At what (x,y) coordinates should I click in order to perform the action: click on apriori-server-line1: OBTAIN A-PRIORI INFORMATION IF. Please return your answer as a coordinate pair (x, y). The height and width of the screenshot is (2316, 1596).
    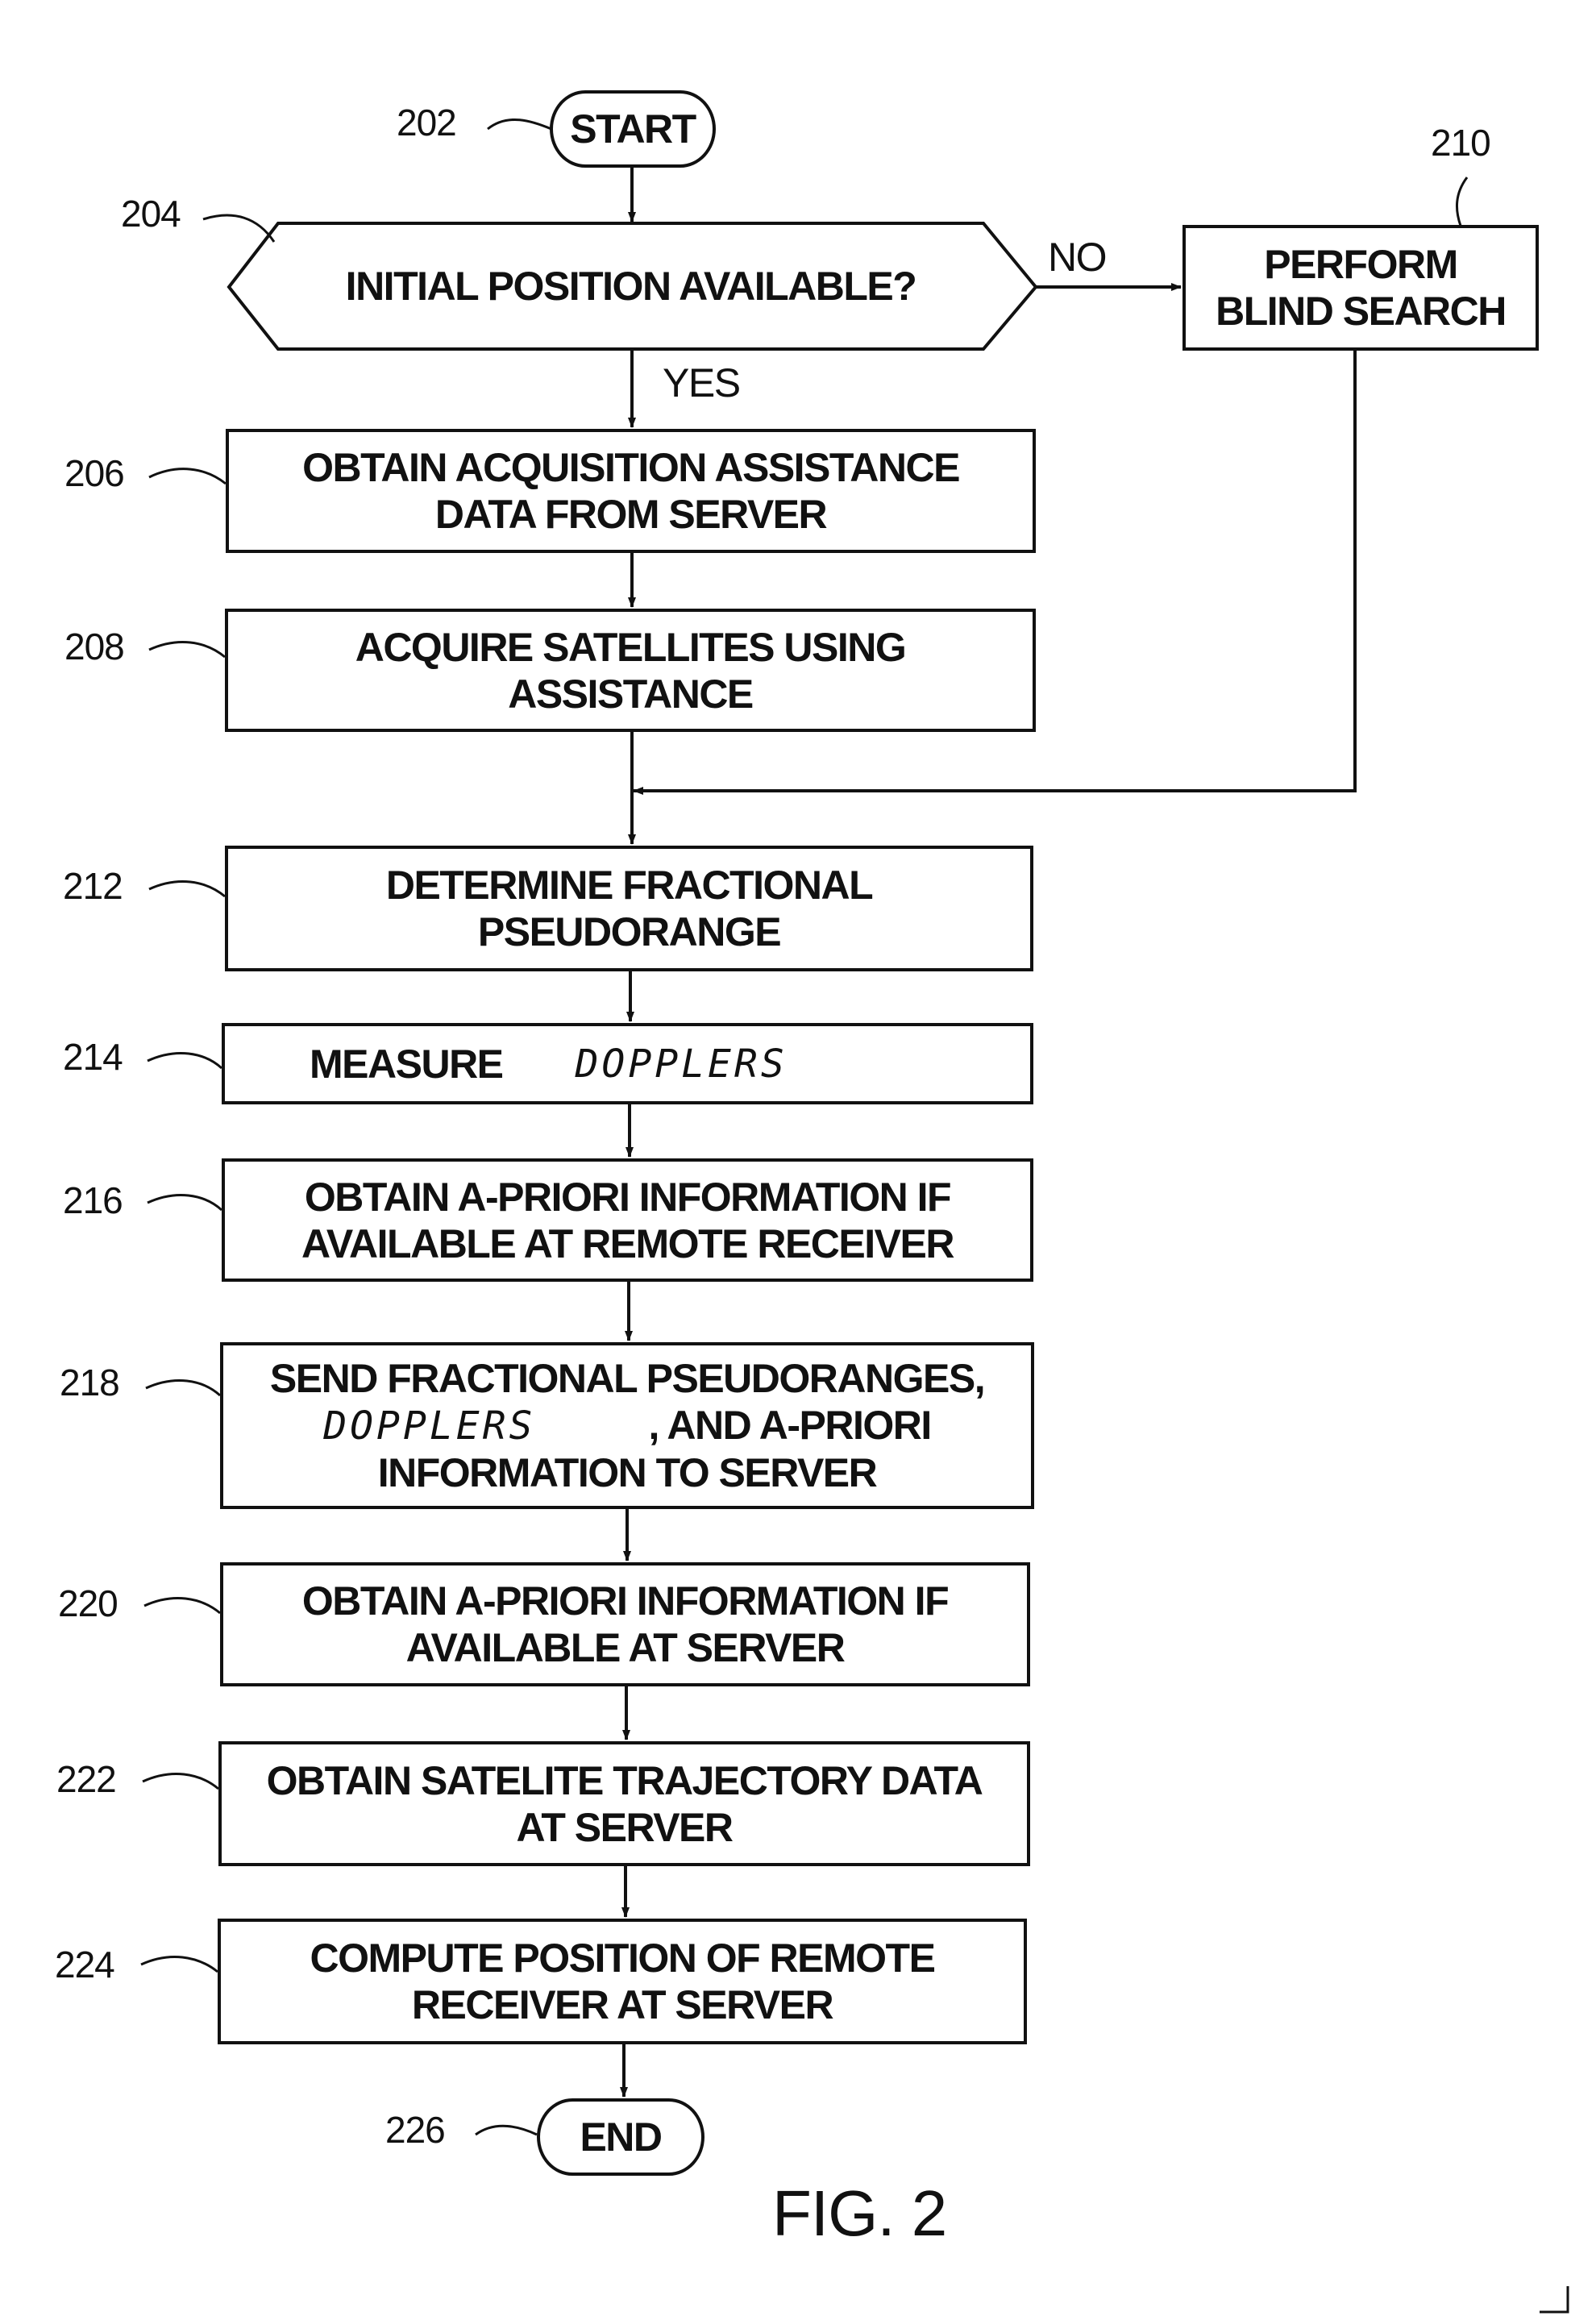
    Looking at the image, I should click on (625, 1601).